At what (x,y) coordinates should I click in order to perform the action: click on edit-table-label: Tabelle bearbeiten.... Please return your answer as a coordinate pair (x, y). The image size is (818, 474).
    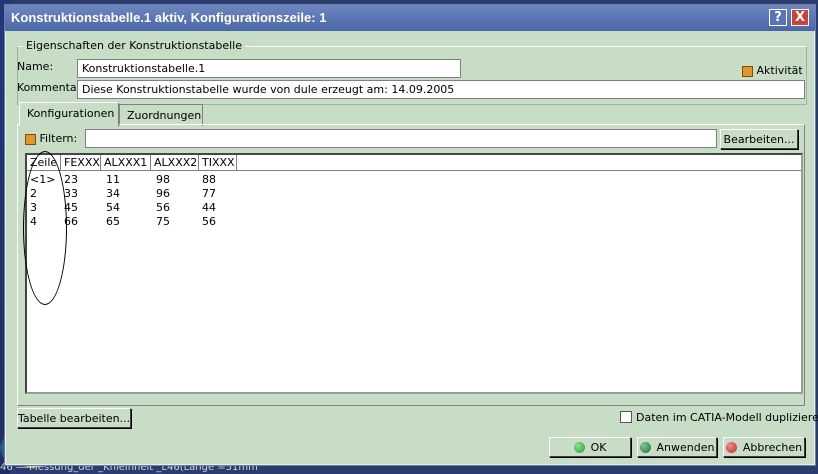
    Looking at the image, I should click on (74, 418).